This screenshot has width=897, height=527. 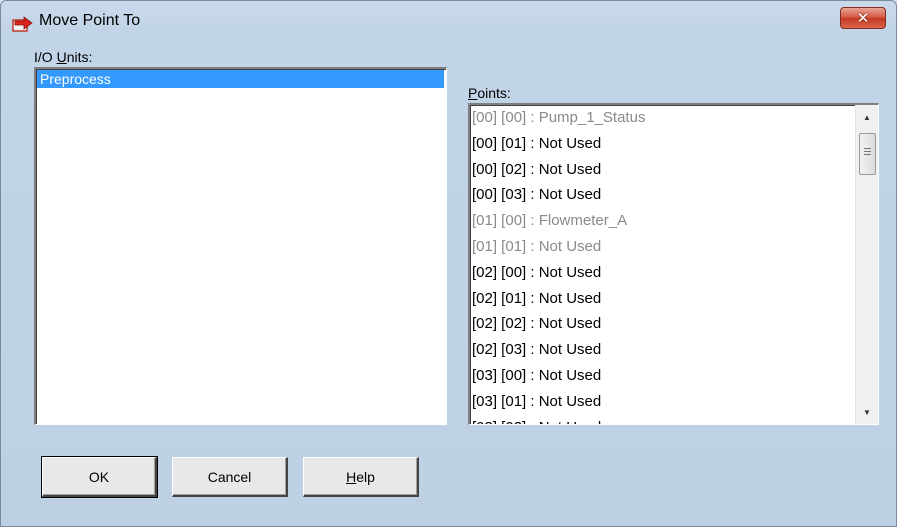 I want to click on list-item: [01] [01] : Not Used, so click(x=674, y=247).